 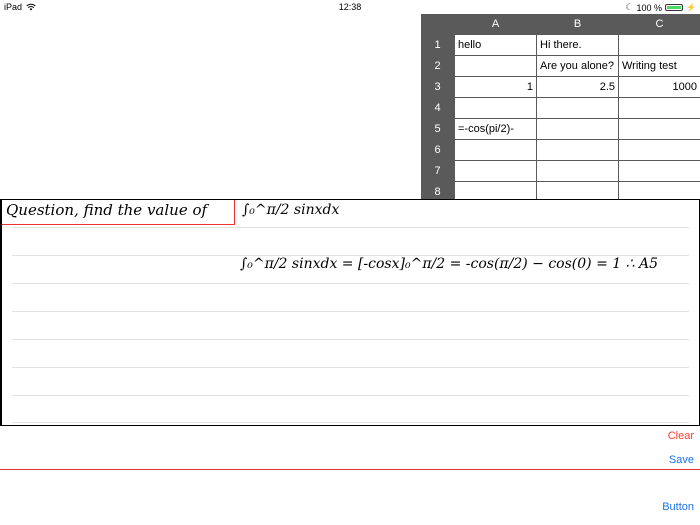 What do you see at coordinates (659, 24) in the screenshot?
I see `column-header-c: C` at bounding box center [659, 24].